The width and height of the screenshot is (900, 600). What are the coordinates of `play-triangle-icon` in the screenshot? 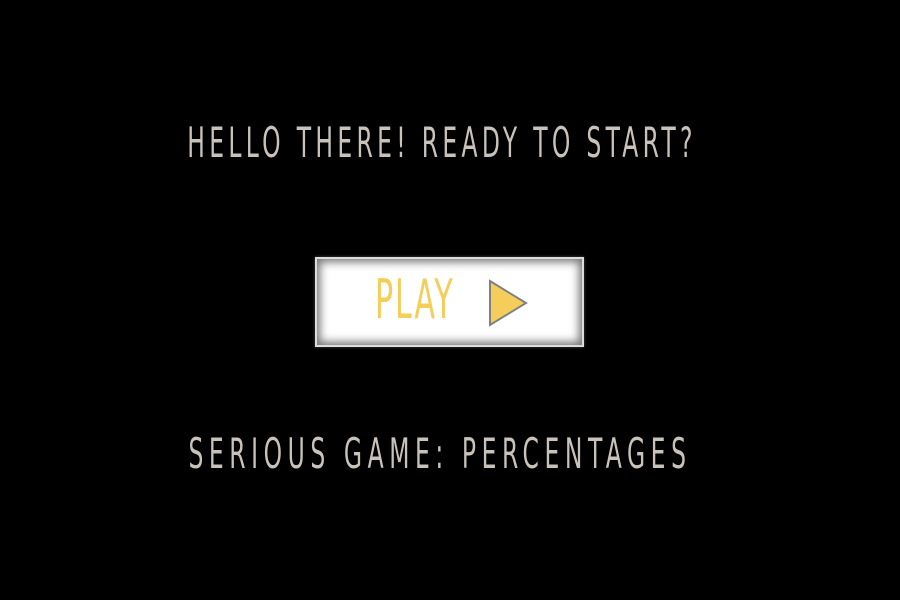 It's located at (508, 303).